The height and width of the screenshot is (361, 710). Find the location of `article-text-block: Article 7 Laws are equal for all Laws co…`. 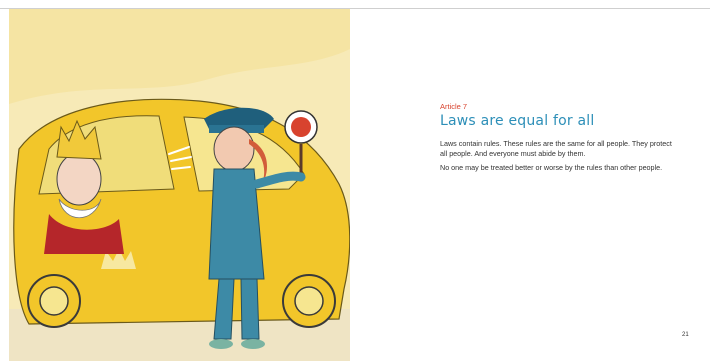

article-text-block: Article 7 Laws are equal for all Laws co… is located at coordinates (557, 140).